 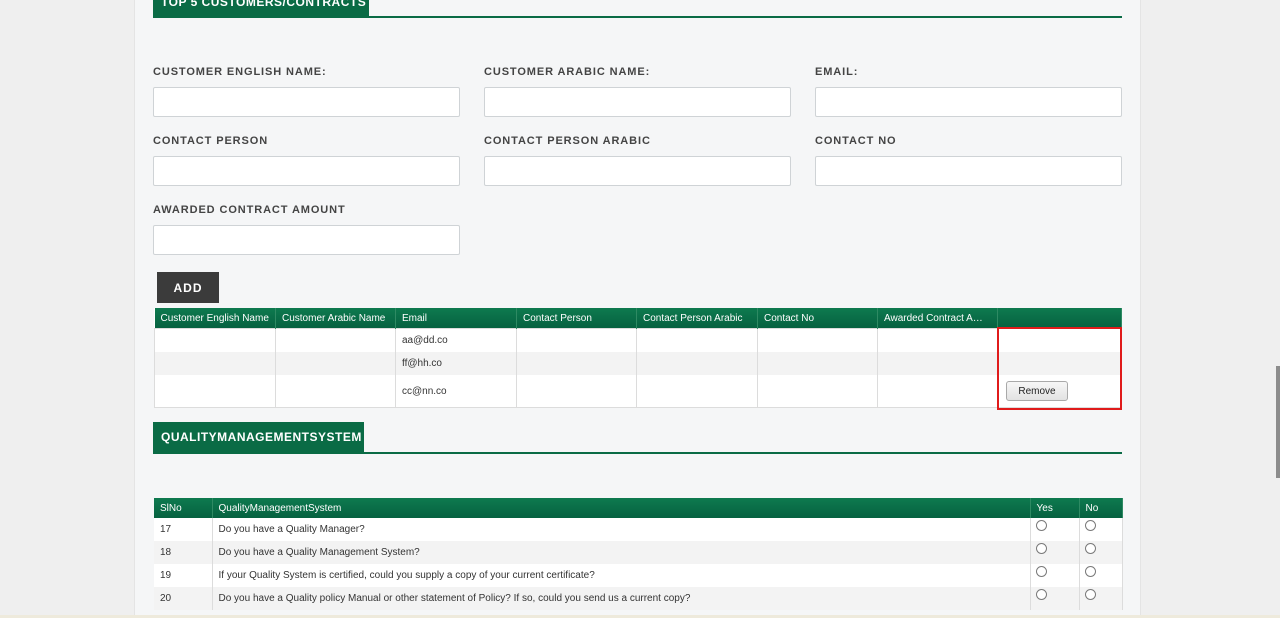 I want to click on customer-english-name-label: CUSTOMER ENGLISH NAME:, so click(x=240, y=72).